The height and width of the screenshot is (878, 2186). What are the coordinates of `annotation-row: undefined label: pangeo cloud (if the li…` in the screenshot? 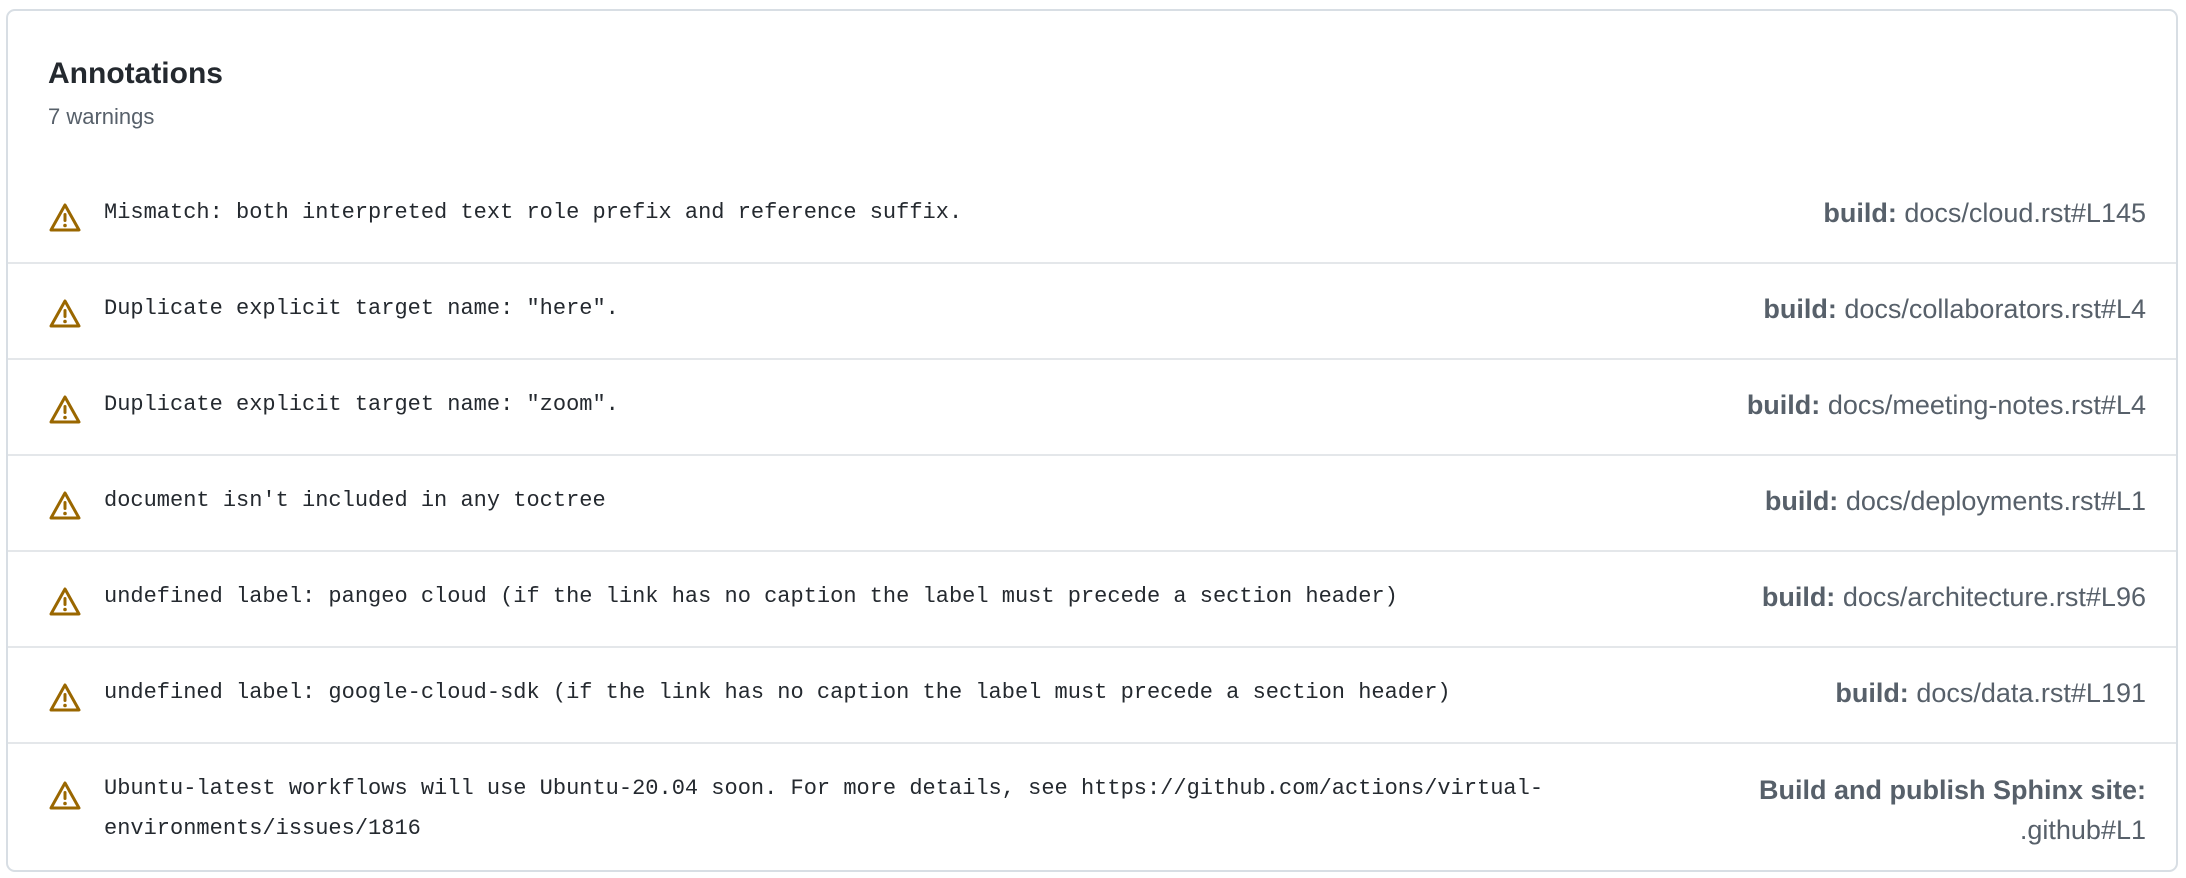 It's located at (1092, 600).